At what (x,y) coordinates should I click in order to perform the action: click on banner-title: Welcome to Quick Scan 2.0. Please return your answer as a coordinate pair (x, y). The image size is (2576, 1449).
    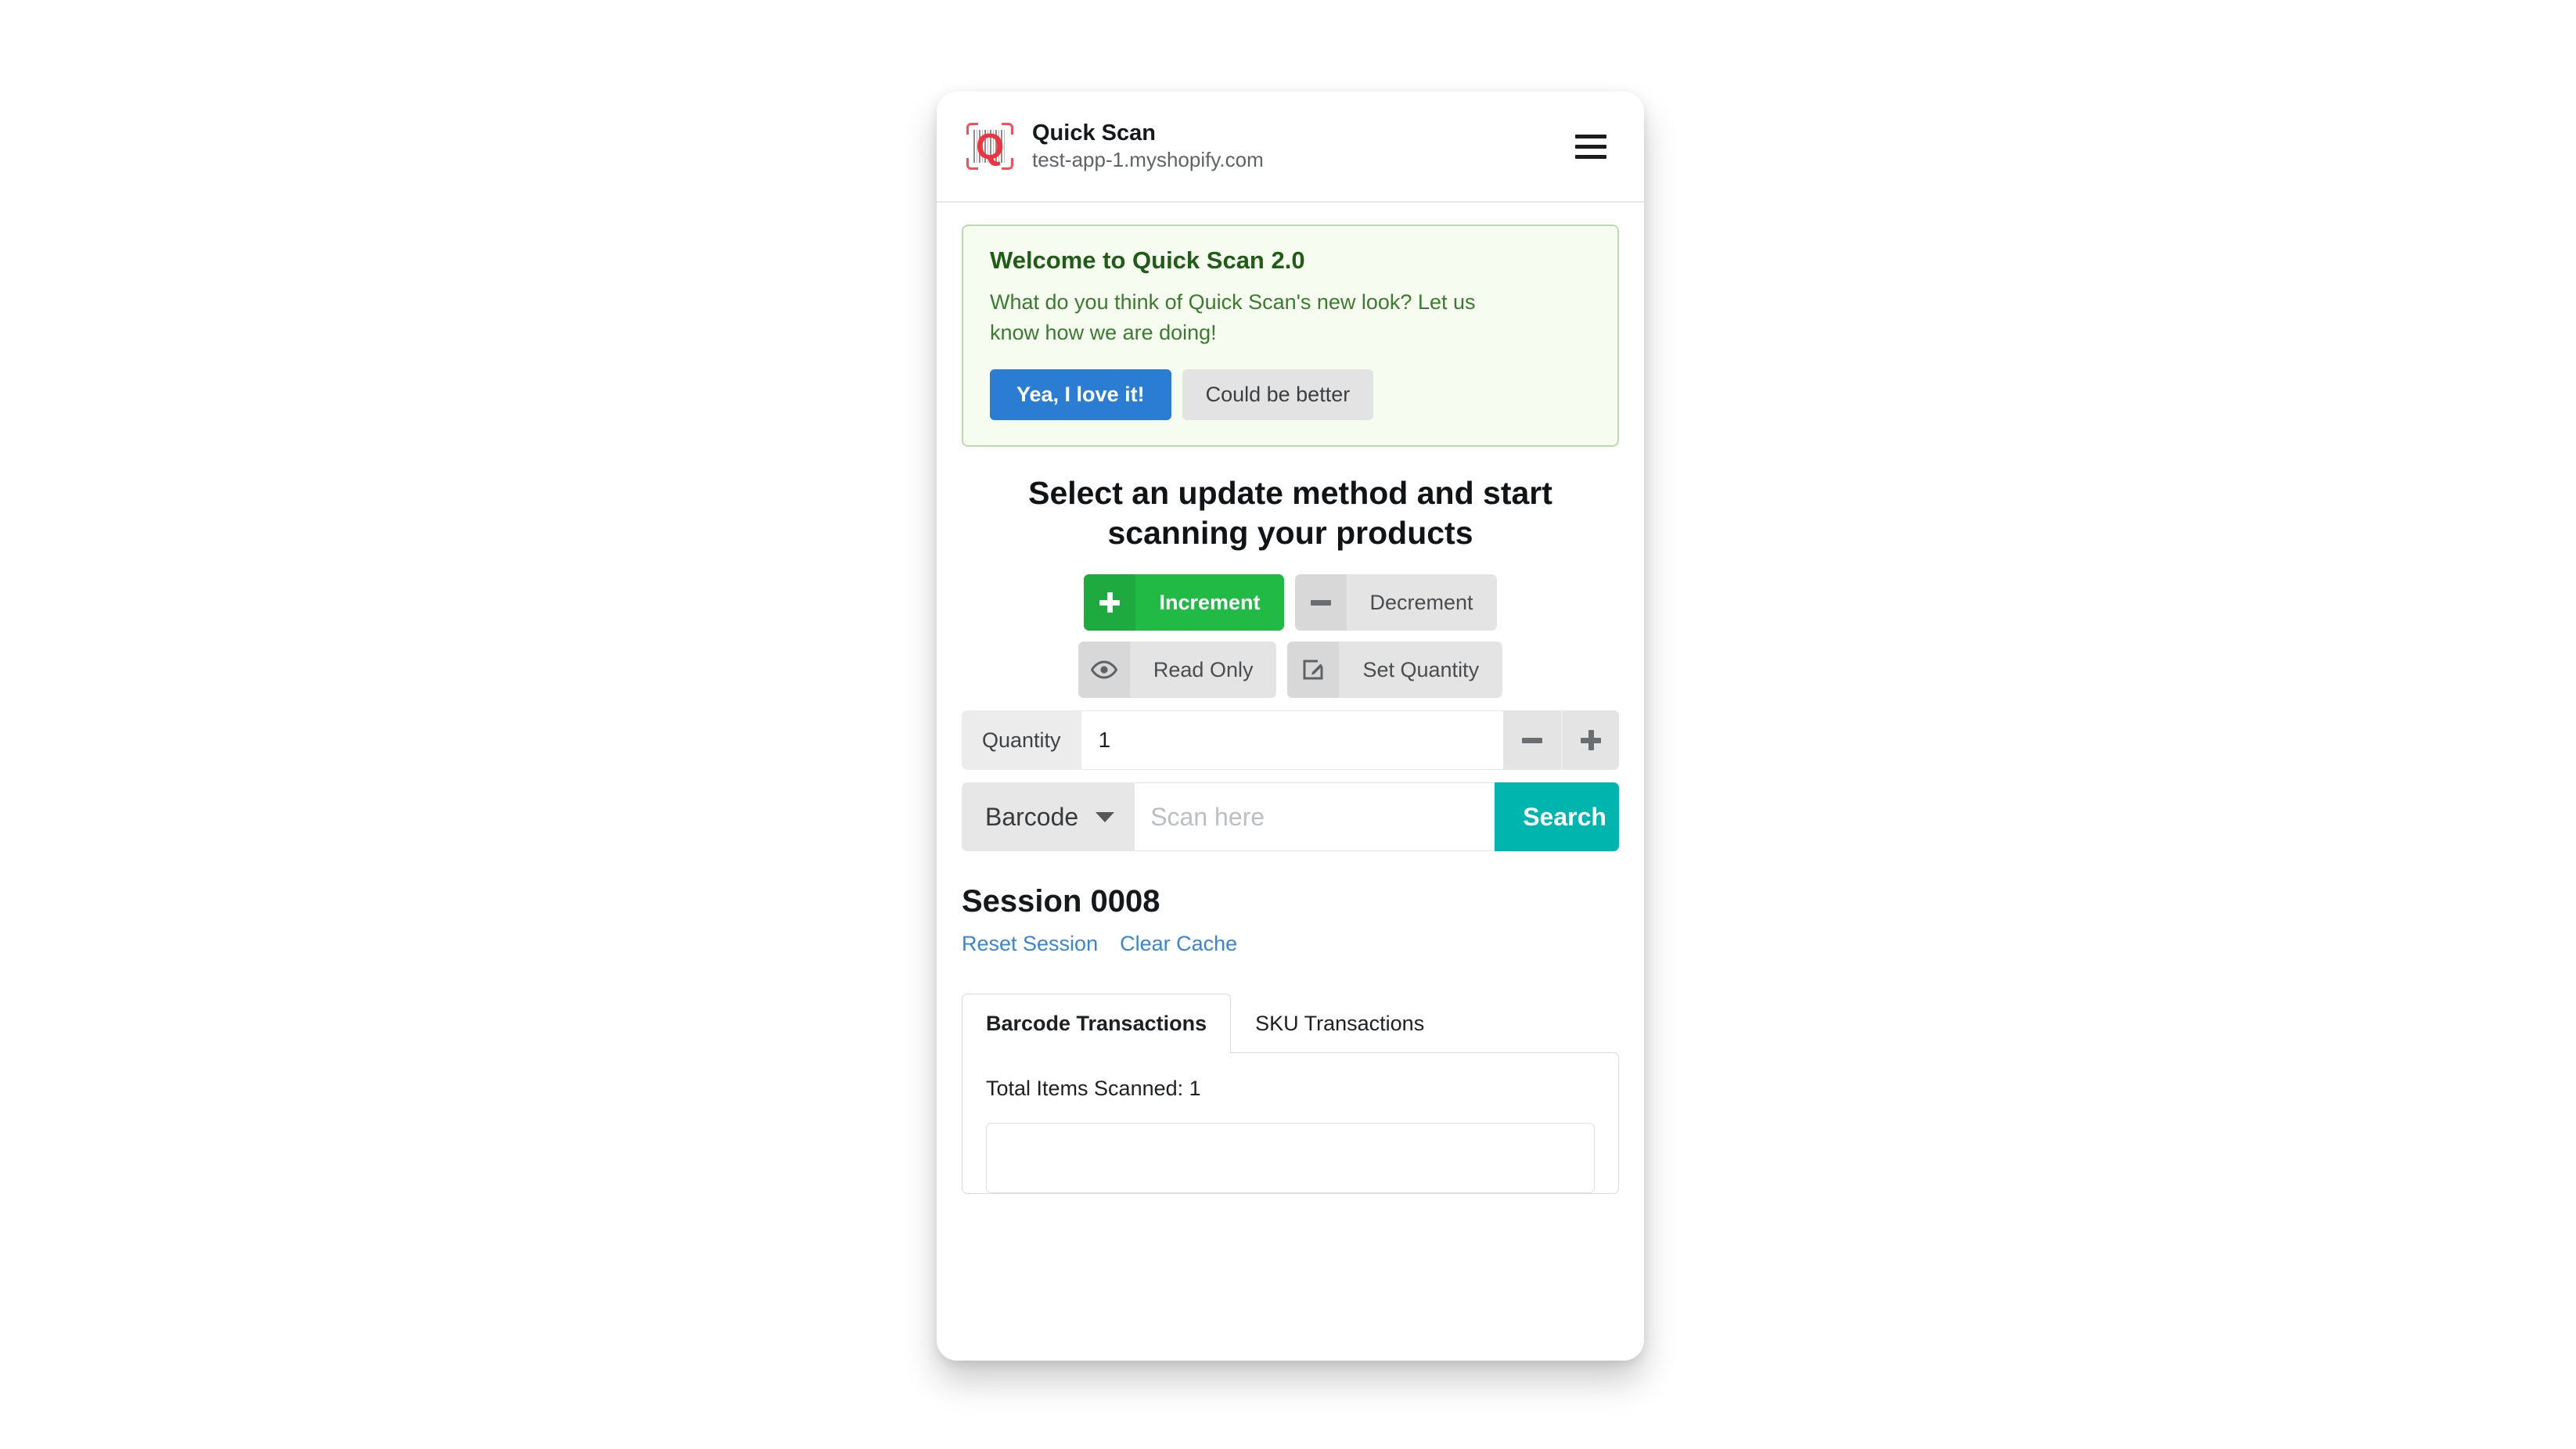
    Looking at the image, I should click on (1147, 260).